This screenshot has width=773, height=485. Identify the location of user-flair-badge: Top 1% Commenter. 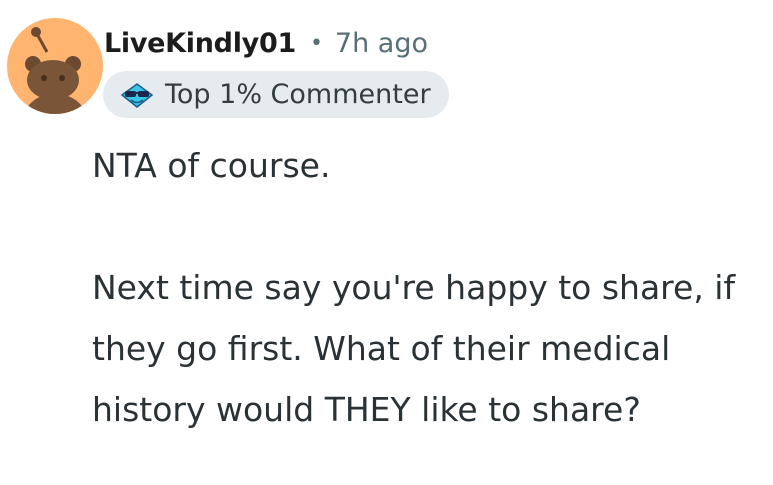
(276, 94).